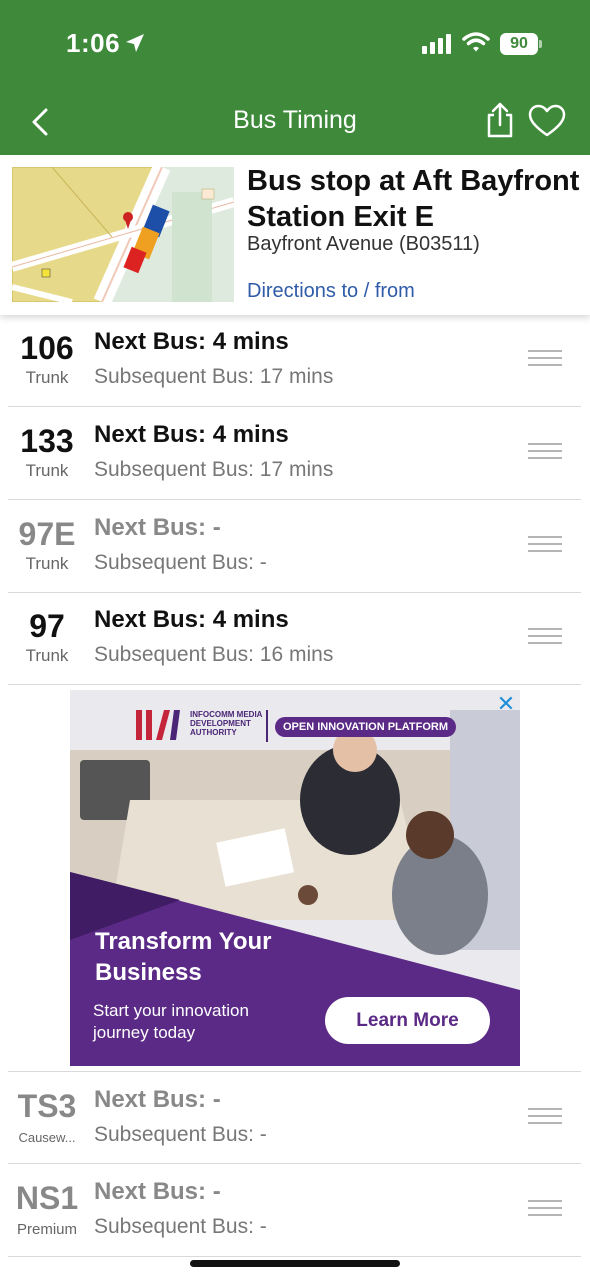  Describe the element at coordinates (123, 234) in the screenshot. I see `stop-map-thumbnail` at that location.